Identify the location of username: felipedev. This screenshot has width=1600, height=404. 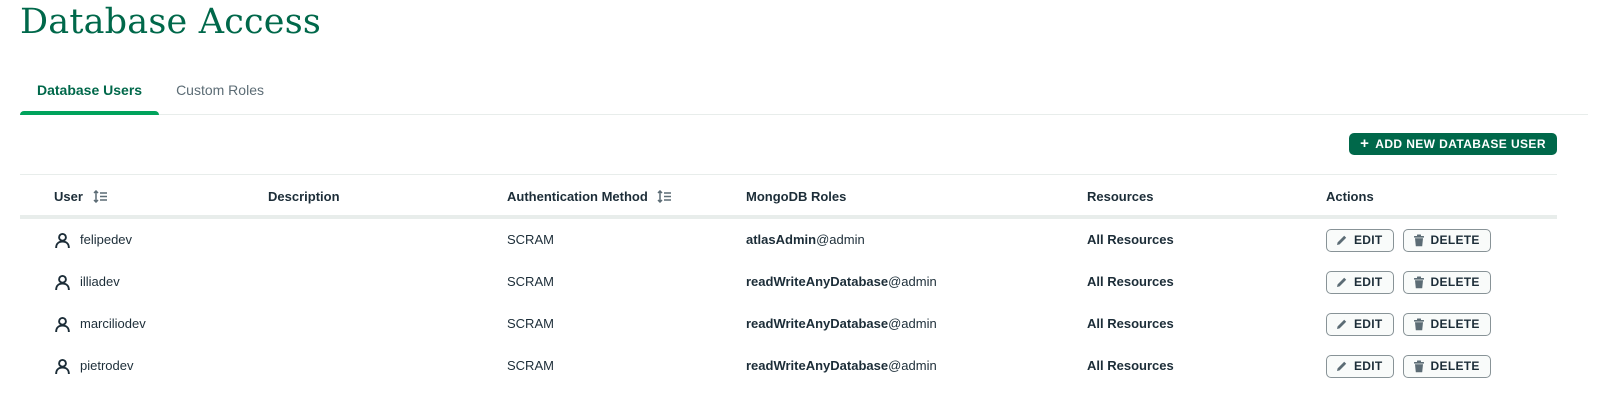
(106, 239).